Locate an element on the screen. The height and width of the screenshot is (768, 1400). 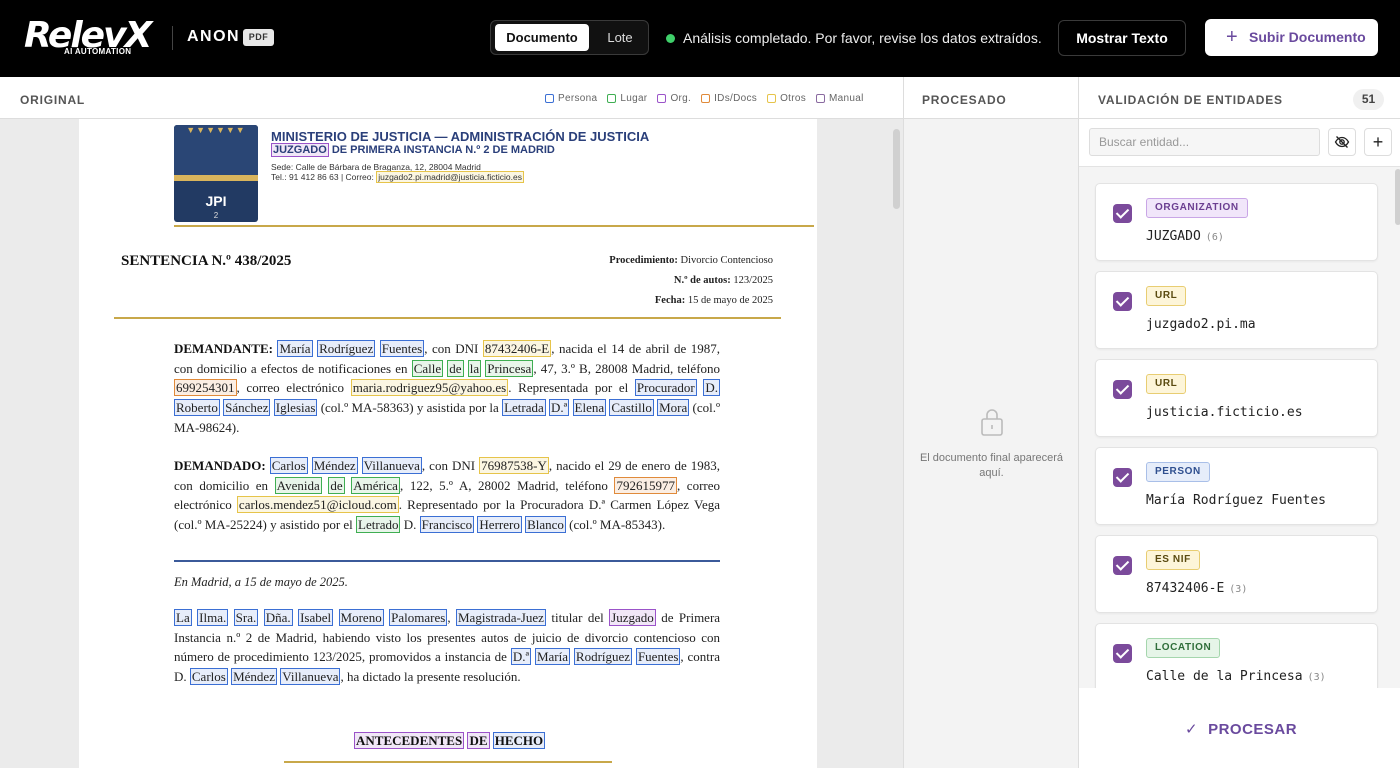
legend-item-org: Org. is located at coordinates (674, 98).